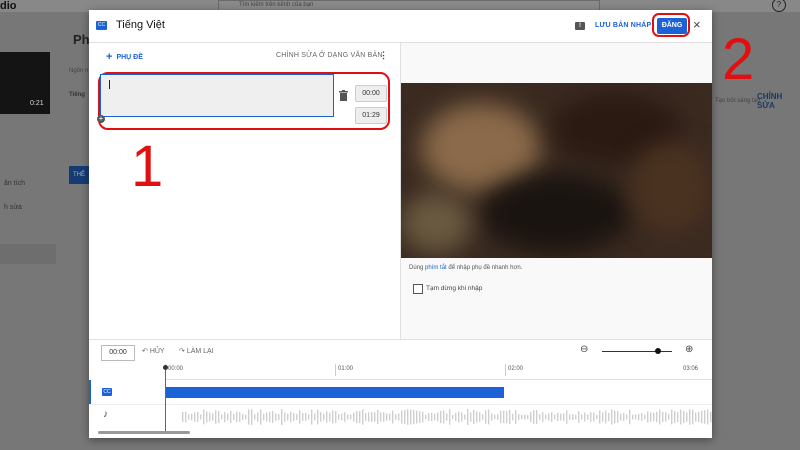  I want to click on save-draft-button: LƯU BẢN NHÁP, so click(623, 25).